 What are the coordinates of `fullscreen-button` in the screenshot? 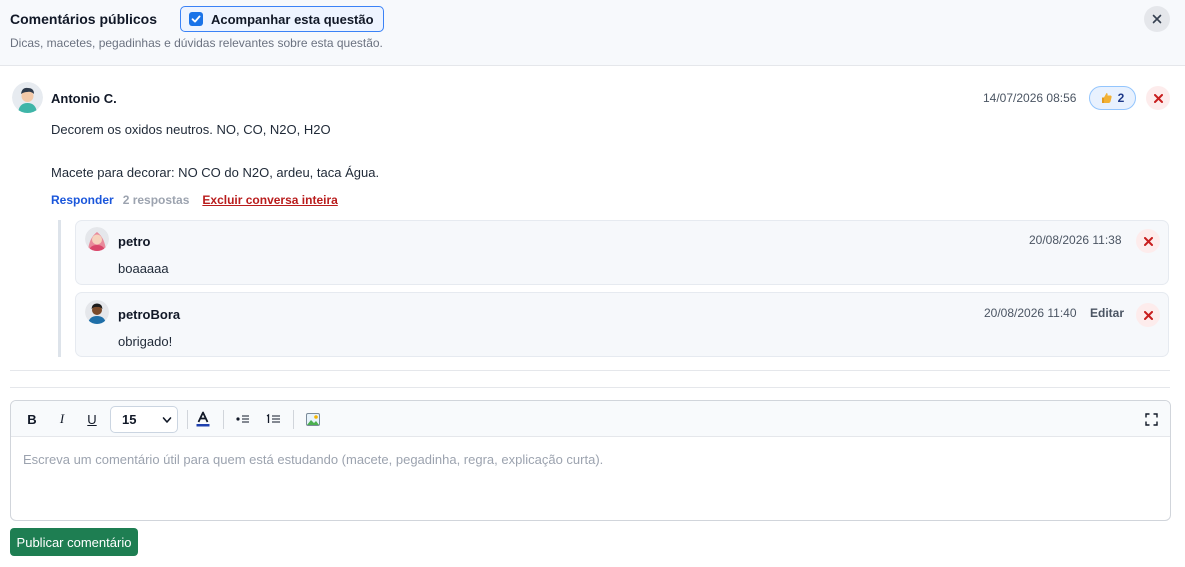 It's located at (1151, 419).